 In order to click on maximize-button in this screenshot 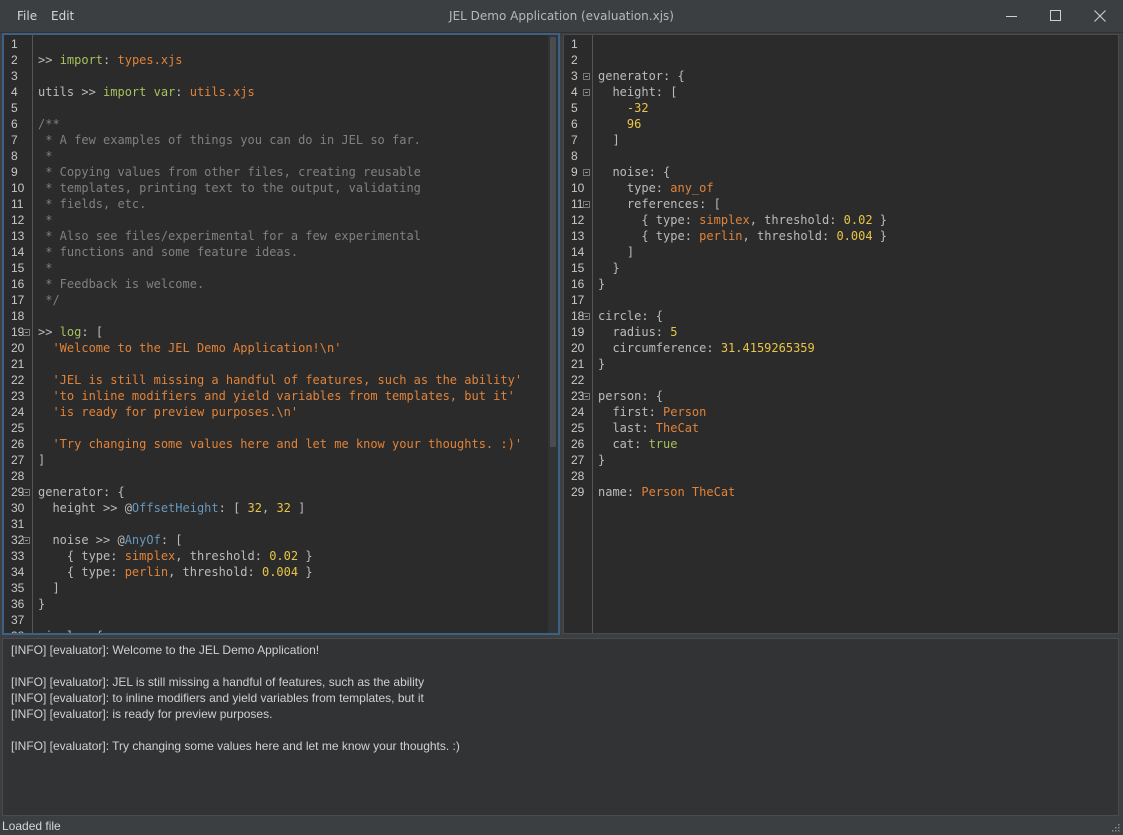, I will do `click(1056, 16)`.